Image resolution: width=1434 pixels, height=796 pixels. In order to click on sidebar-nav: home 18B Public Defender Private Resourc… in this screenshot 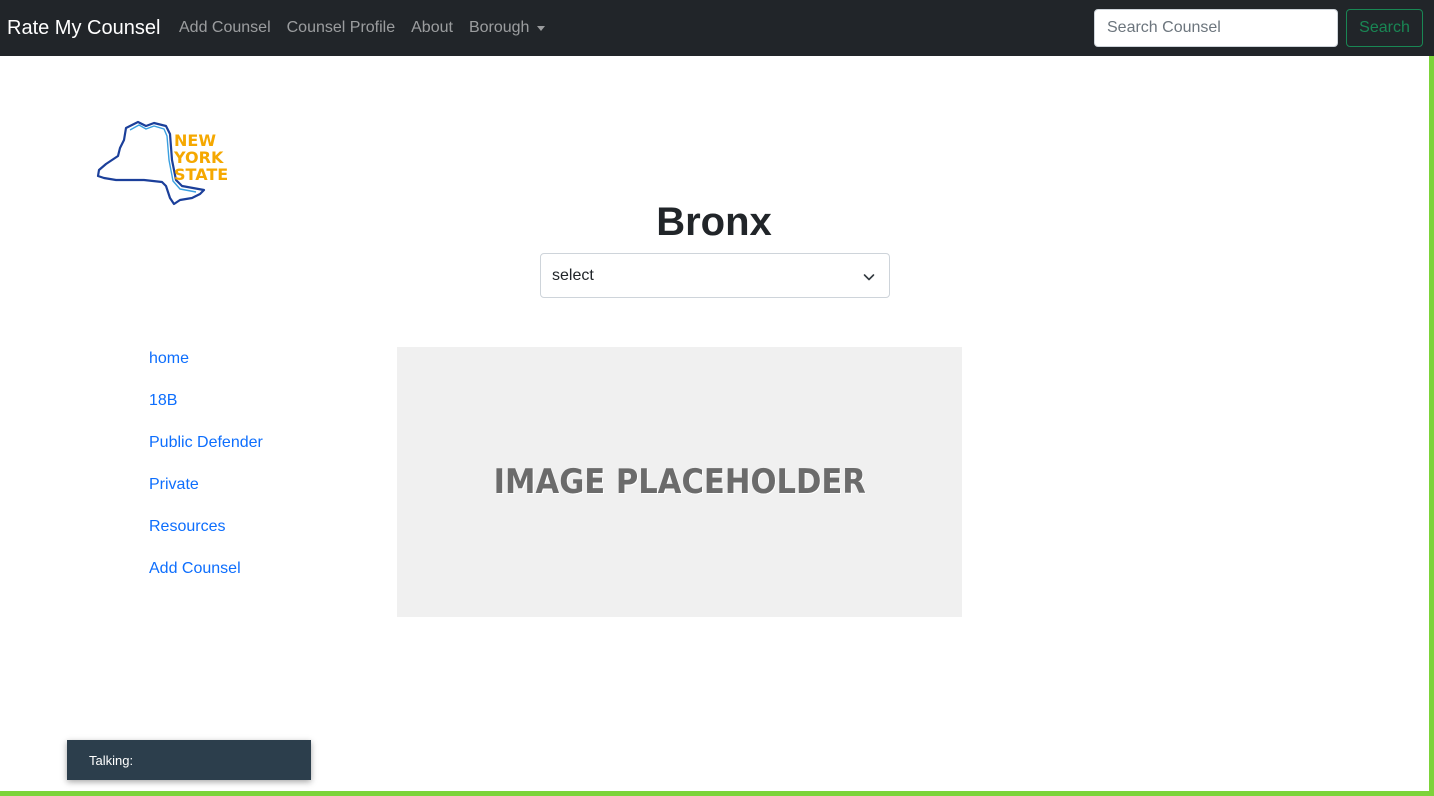, I will do `click(206, 474)`.